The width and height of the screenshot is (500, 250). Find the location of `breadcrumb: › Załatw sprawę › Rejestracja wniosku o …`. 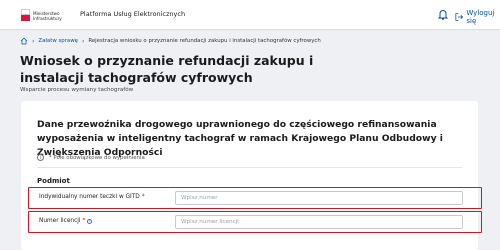

breadcrumb: › Załatw sprawę › Rejestracja wniosku o … is located at coordinates (170, 41).